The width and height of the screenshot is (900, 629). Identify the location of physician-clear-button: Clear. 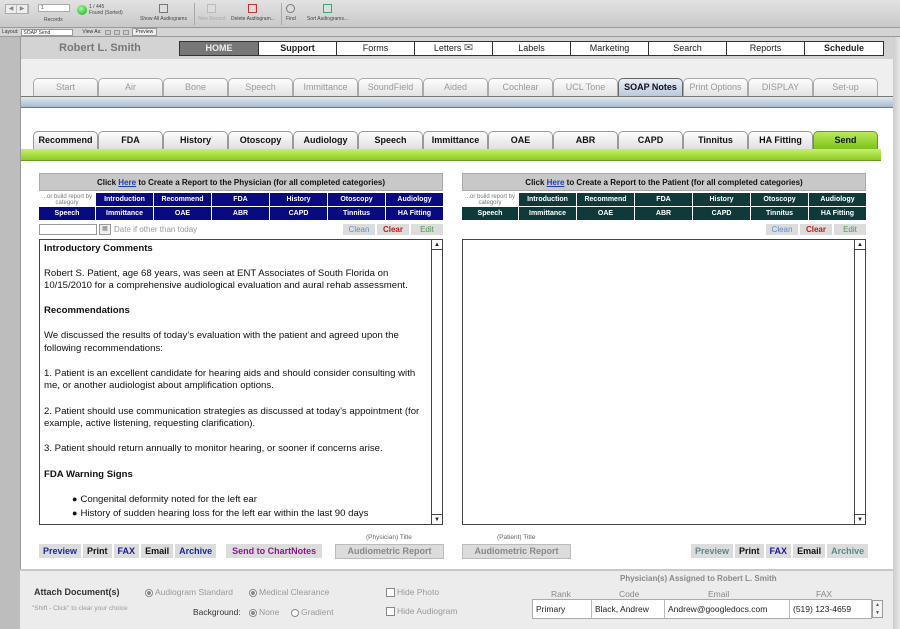
(393, 229).